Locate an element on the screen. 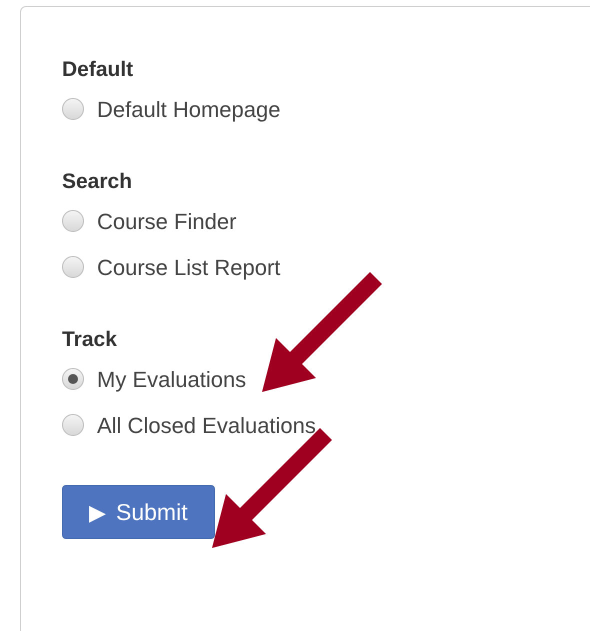  section-heading: Track is located at coordinates (90, 340).